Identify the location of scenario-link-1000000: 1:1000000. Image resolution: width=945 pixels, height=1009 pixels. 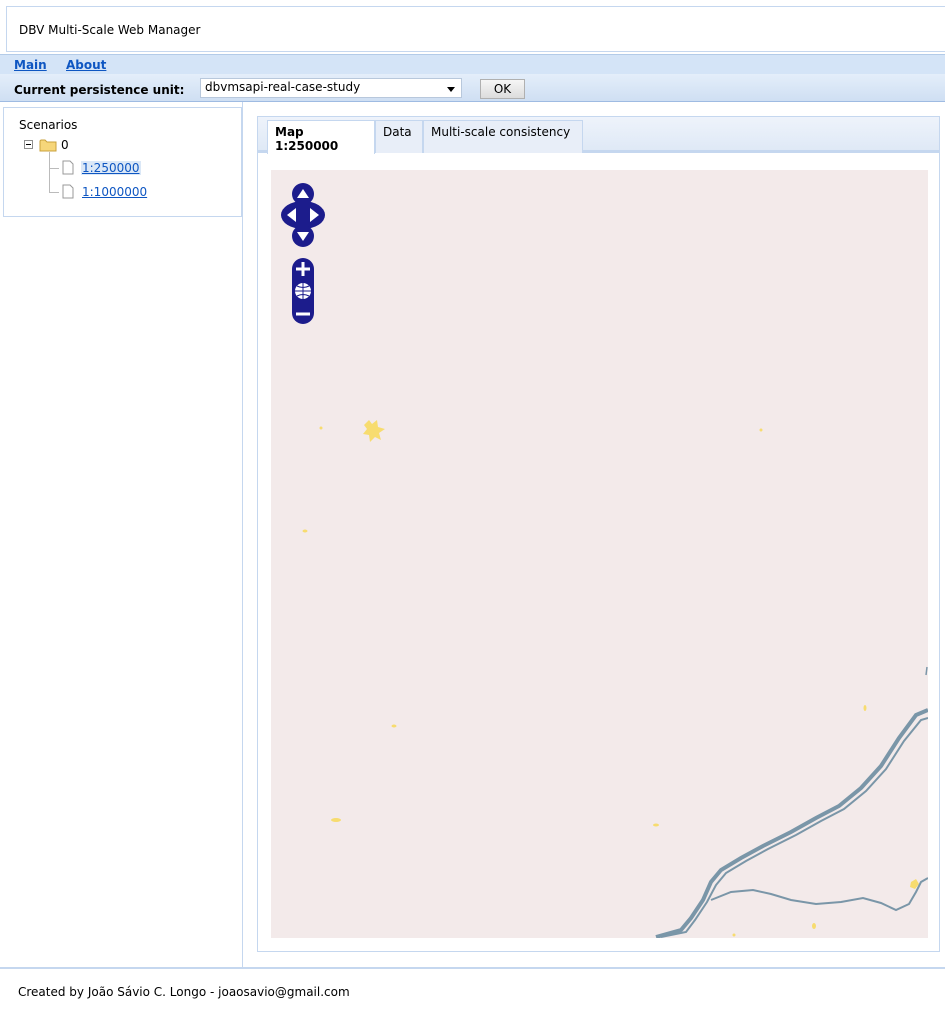
(114, 192).